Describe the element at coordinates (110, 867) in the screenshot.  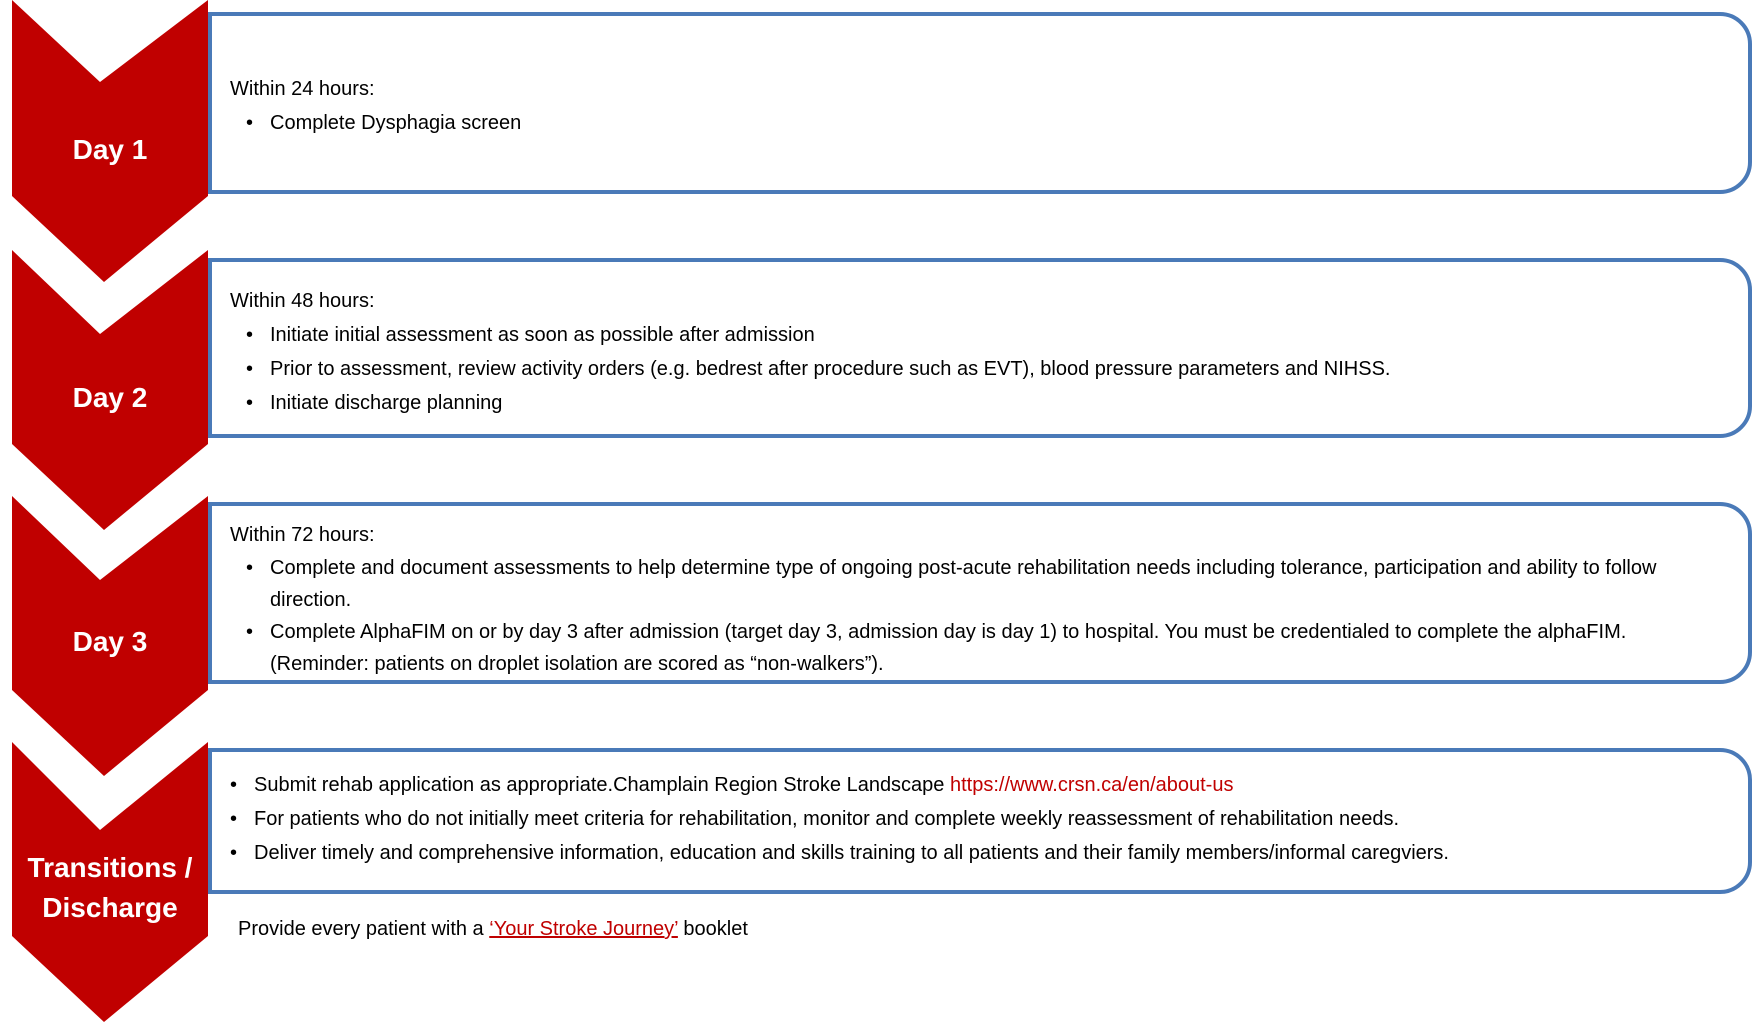
I see `transitions-label-line1: Transitions /` at that location.